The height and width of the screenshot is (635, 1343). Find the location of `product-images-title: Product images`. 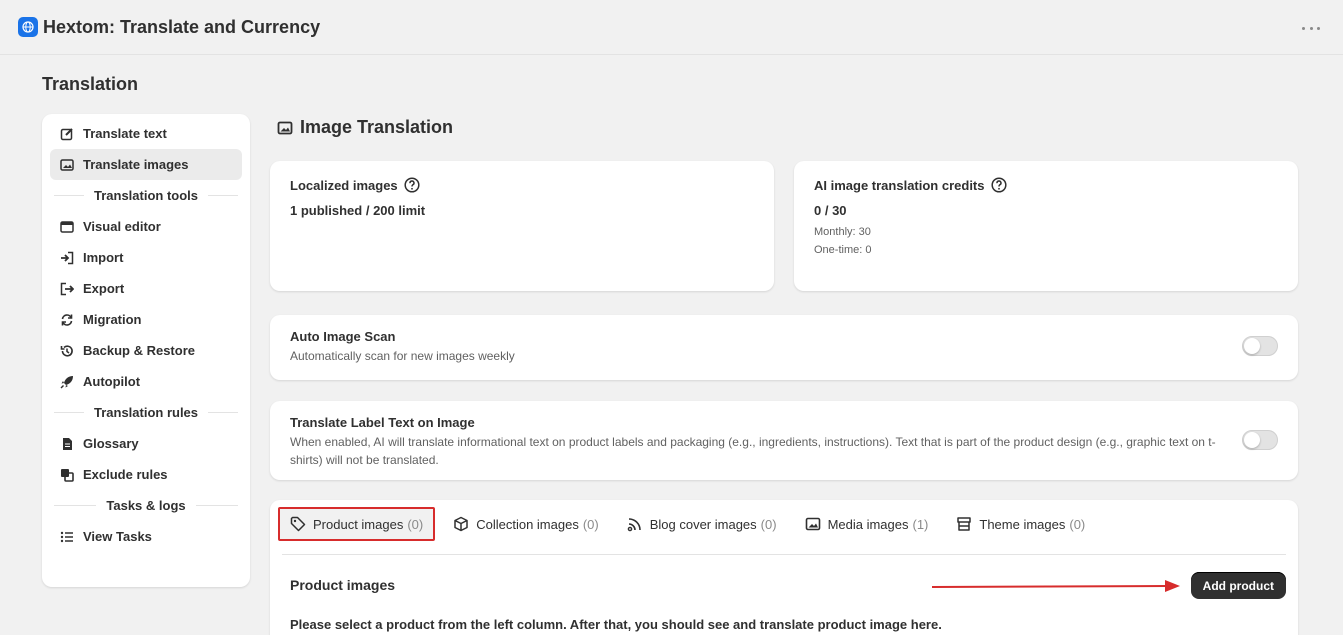

product-images-title: Product images is located at coordinates (343, 585).